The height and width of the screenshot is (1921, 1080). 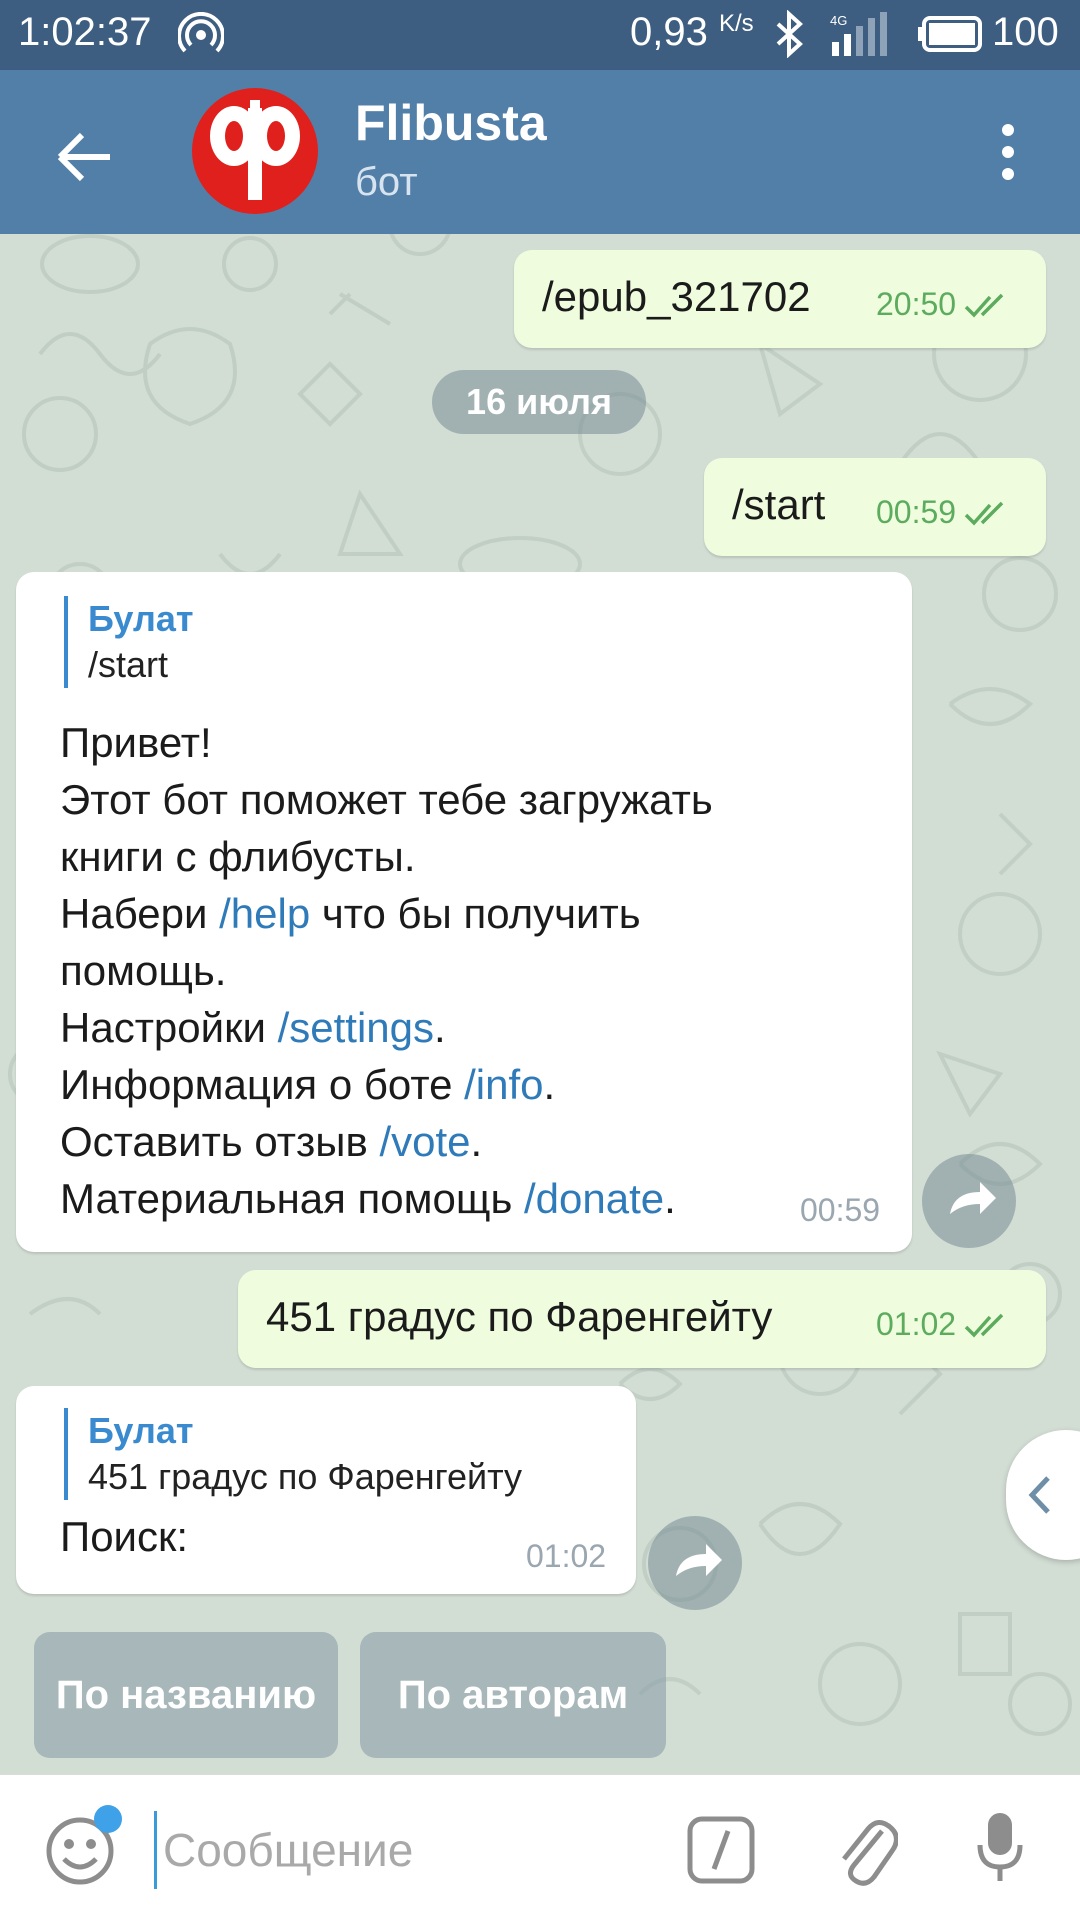 What do you see at coordinates (721, 1850) in the screenshot?
I see `slash-command-icon` at bounding box center [721, 1850].